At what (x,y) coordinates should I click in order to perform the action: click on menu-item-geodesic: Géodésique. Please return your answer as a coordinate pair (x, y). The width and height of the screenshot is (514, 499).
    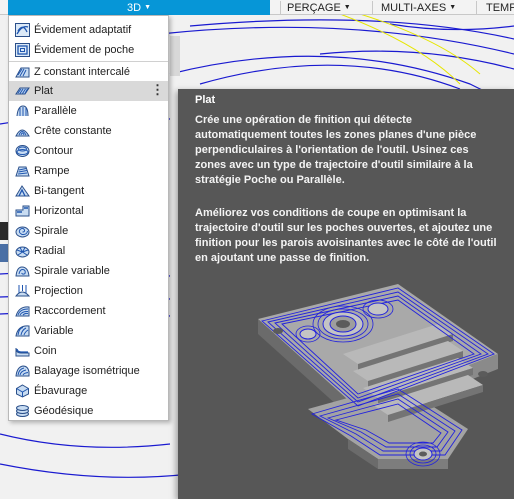
    Looking at the image, I should click on (88, 411).